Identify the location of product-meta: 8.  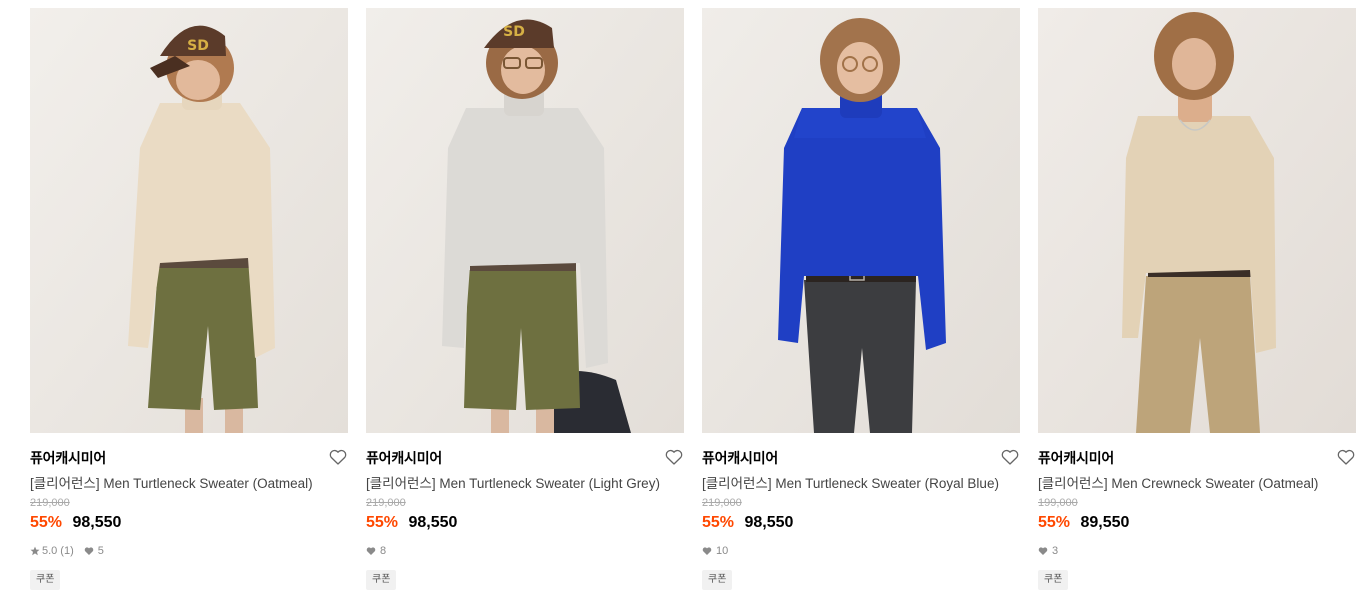
(381, 551).